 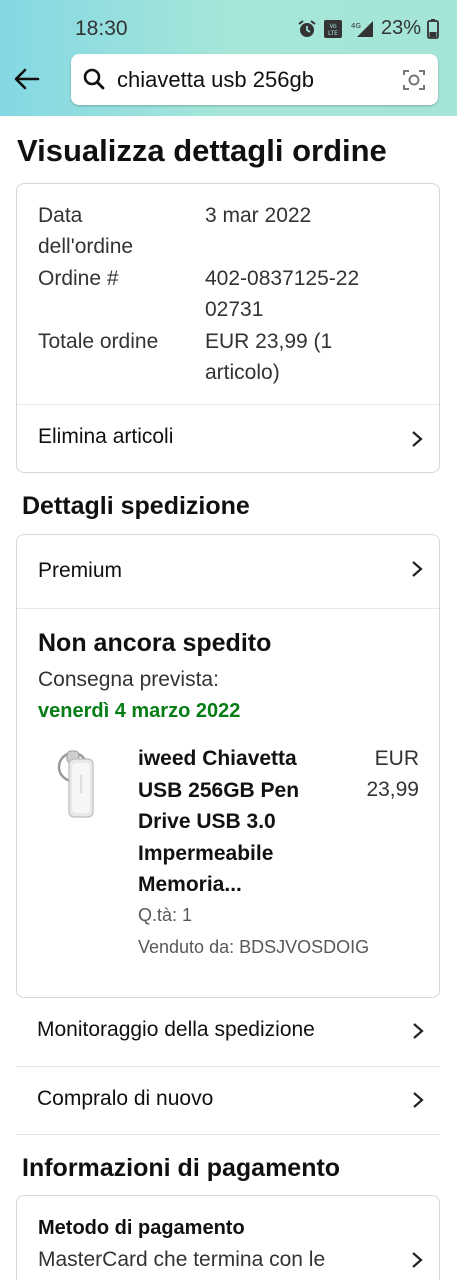 I want to click on order-date-label: Data dell'ordine, so click(x=86, y=231).